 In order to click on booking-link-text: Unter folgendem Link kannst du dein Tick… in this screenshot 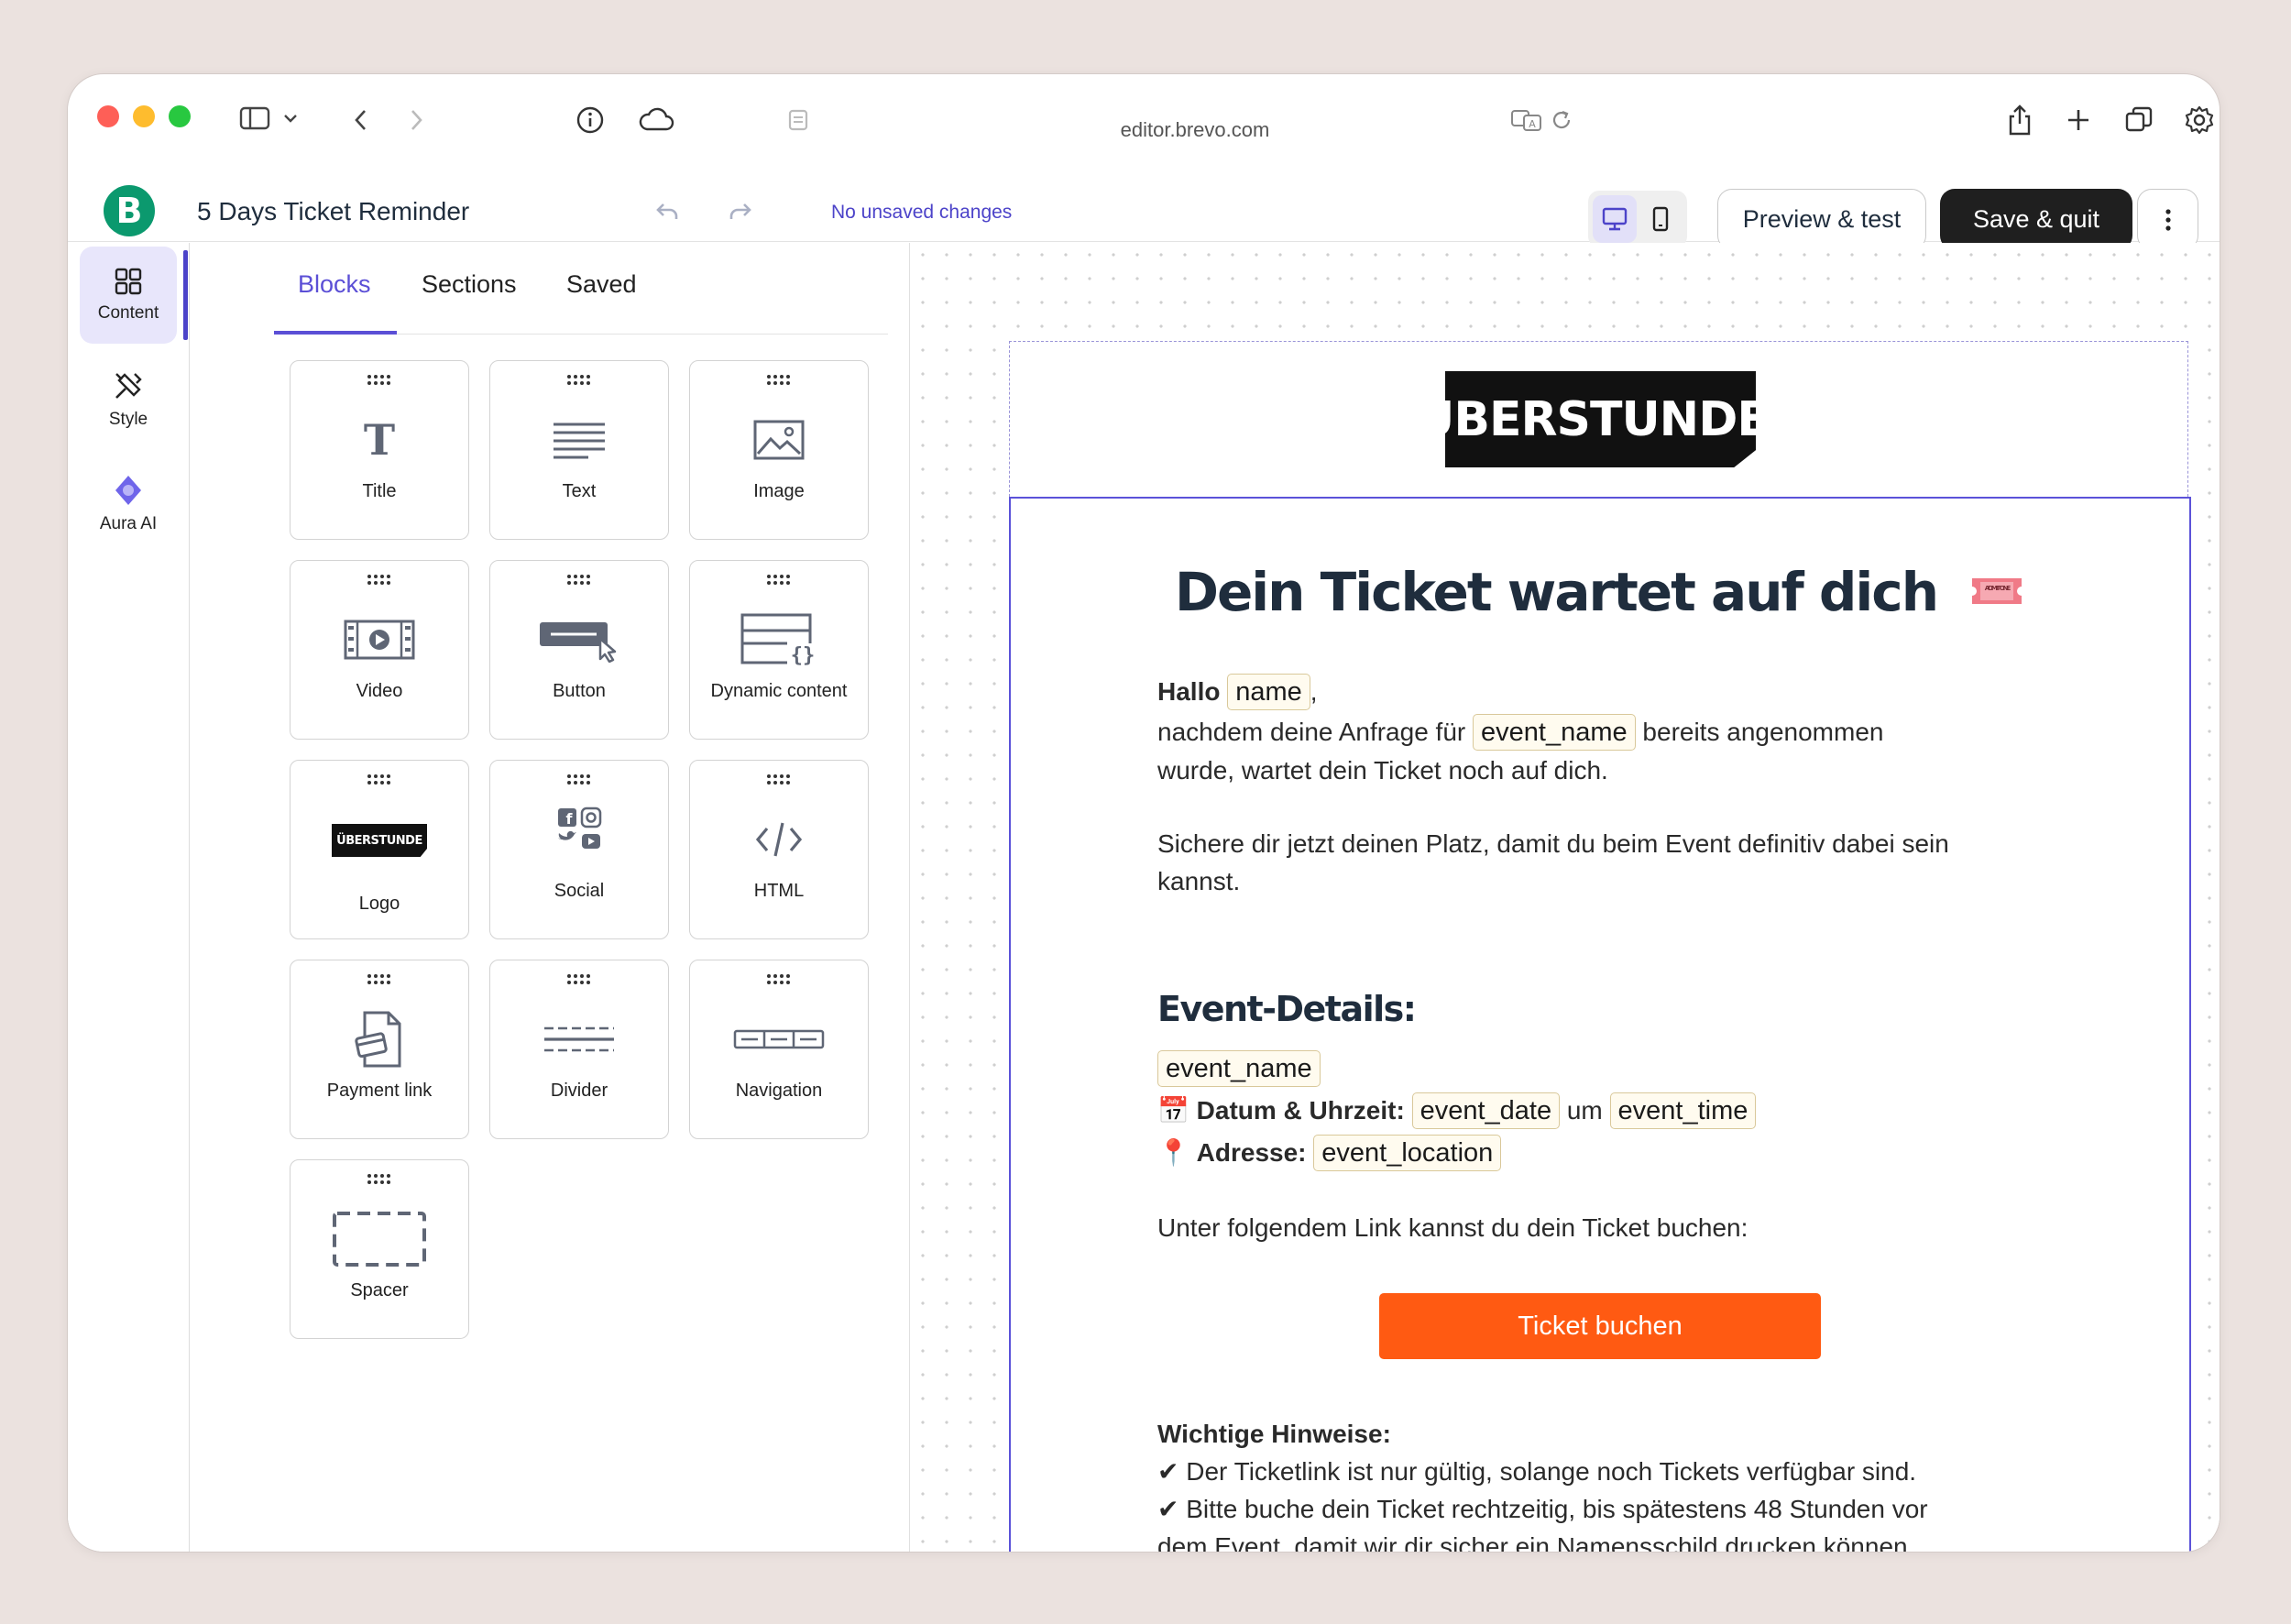, I will do `click(1453, 1228)`.